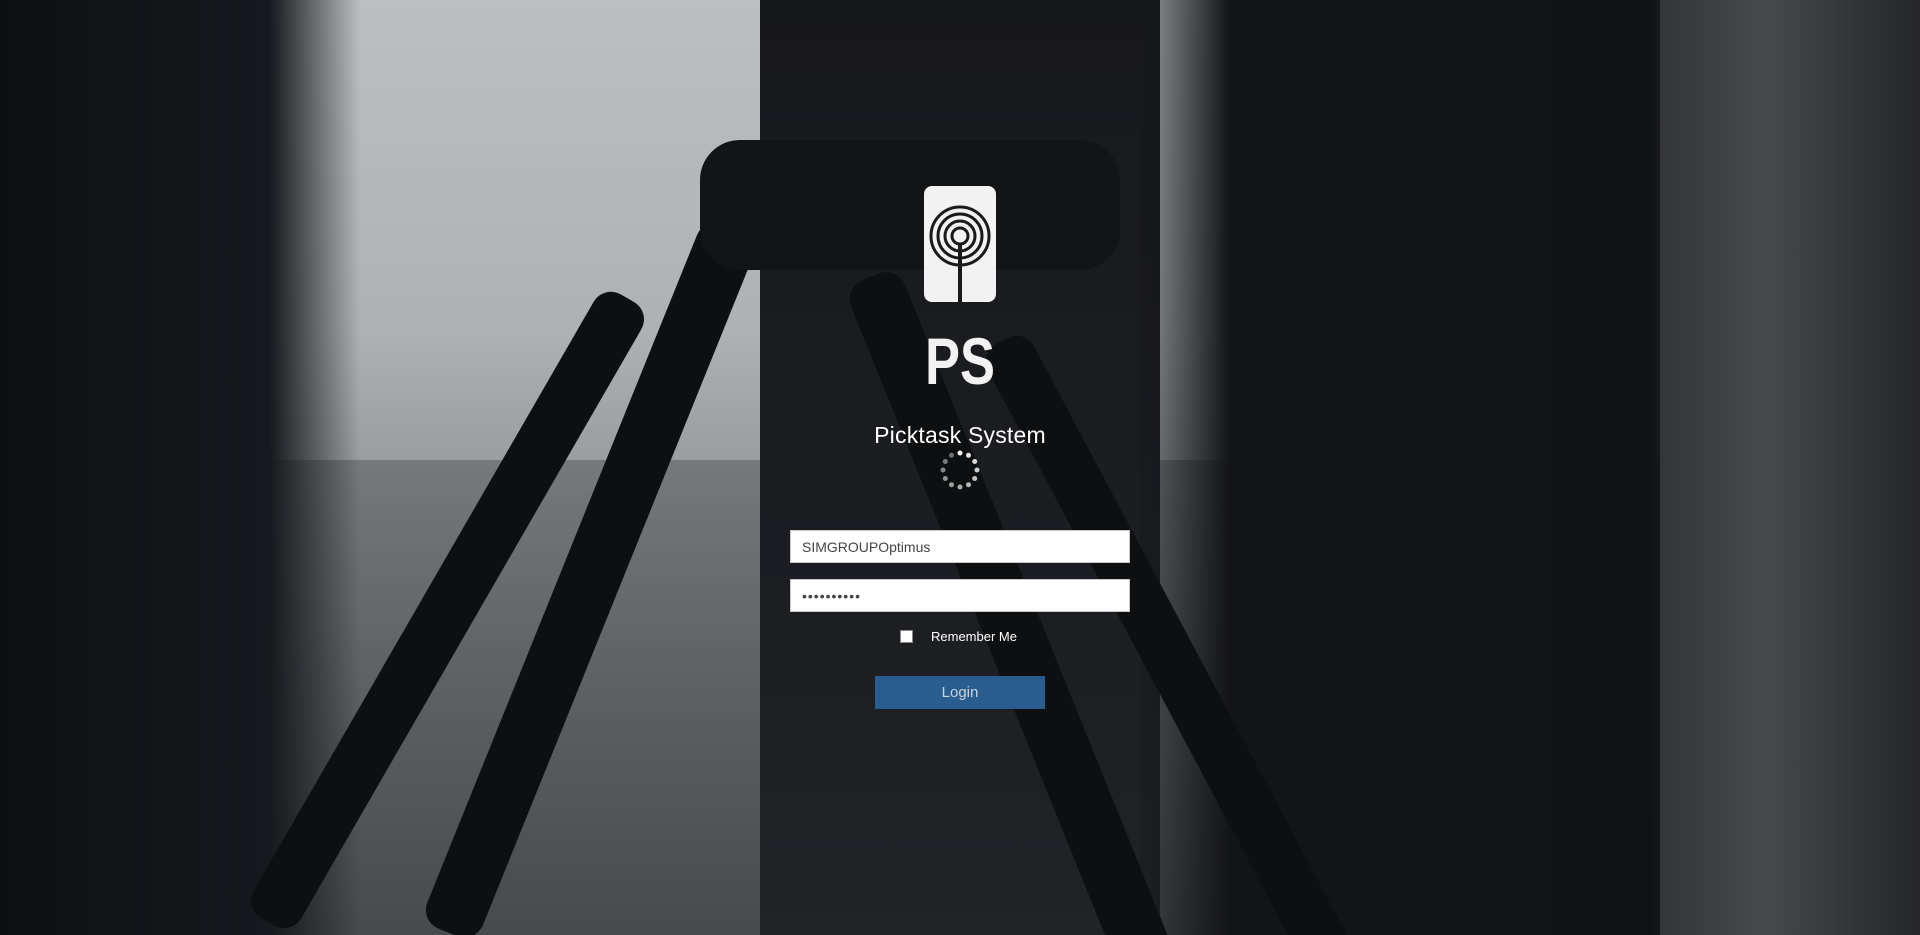 The image size is (1920, 935). I want to click on username-input, so click(960, 546).